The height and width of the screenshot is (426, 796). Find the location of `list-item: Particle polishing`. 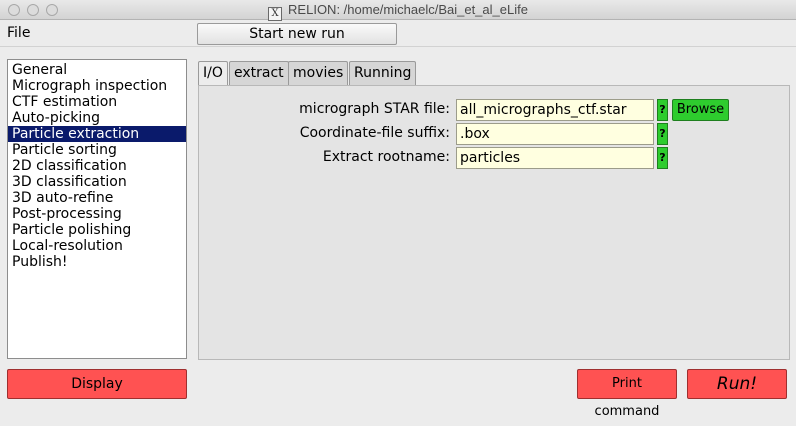

list-item: Particle polishing is located at coordinates (97, 230).